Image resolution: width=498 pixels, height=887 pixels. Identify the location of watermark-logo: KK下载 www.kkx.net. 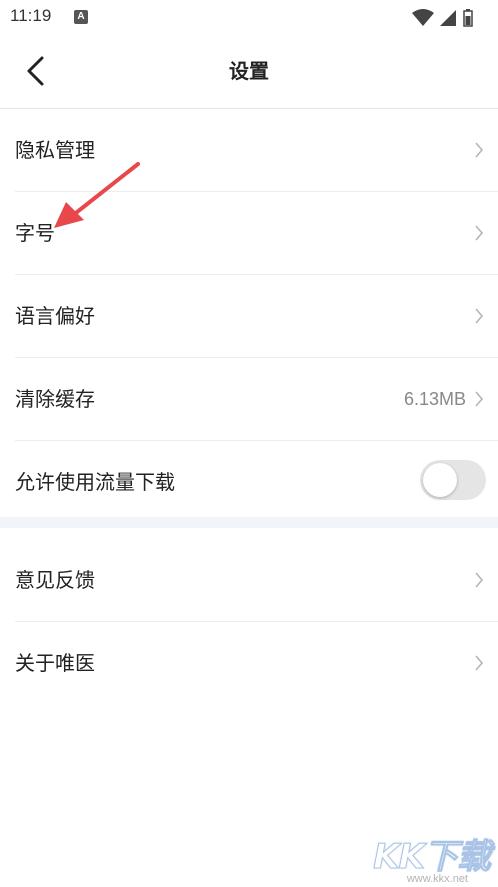
(424, 857).